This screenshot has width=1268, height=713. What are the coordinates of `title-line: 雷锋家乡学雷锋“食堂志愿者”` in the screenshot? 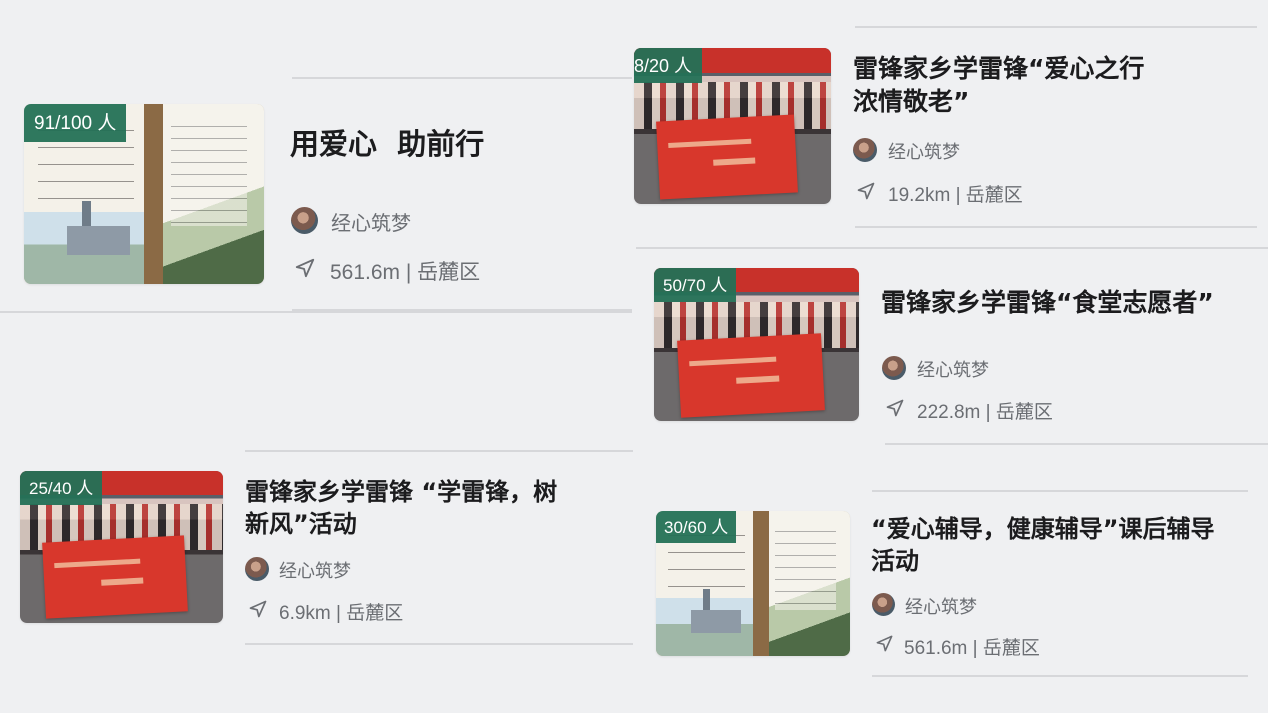 It's located at (1047, 302).